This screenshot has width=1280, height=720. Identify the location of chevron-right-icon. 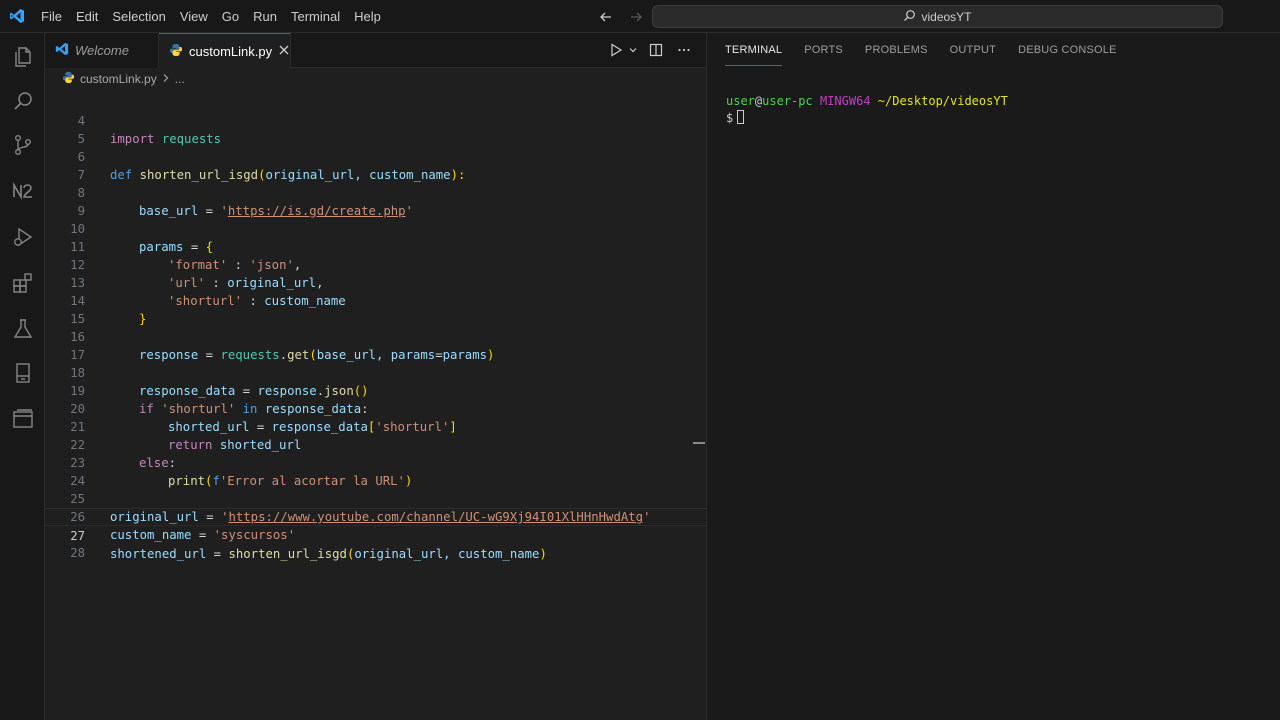
(166, 79).